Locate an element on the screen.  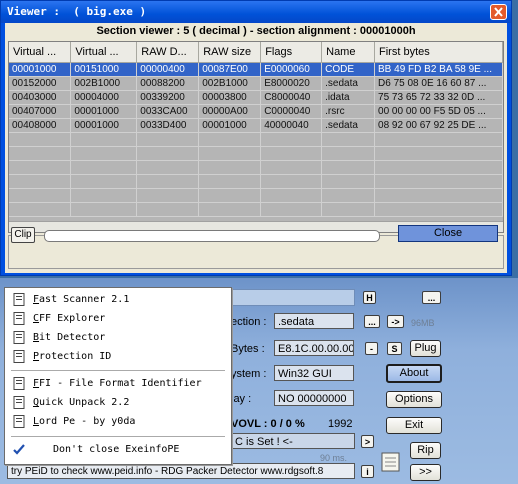
bytes-field: E8.1C.00.00.00 is located at coordinates (314, 348).